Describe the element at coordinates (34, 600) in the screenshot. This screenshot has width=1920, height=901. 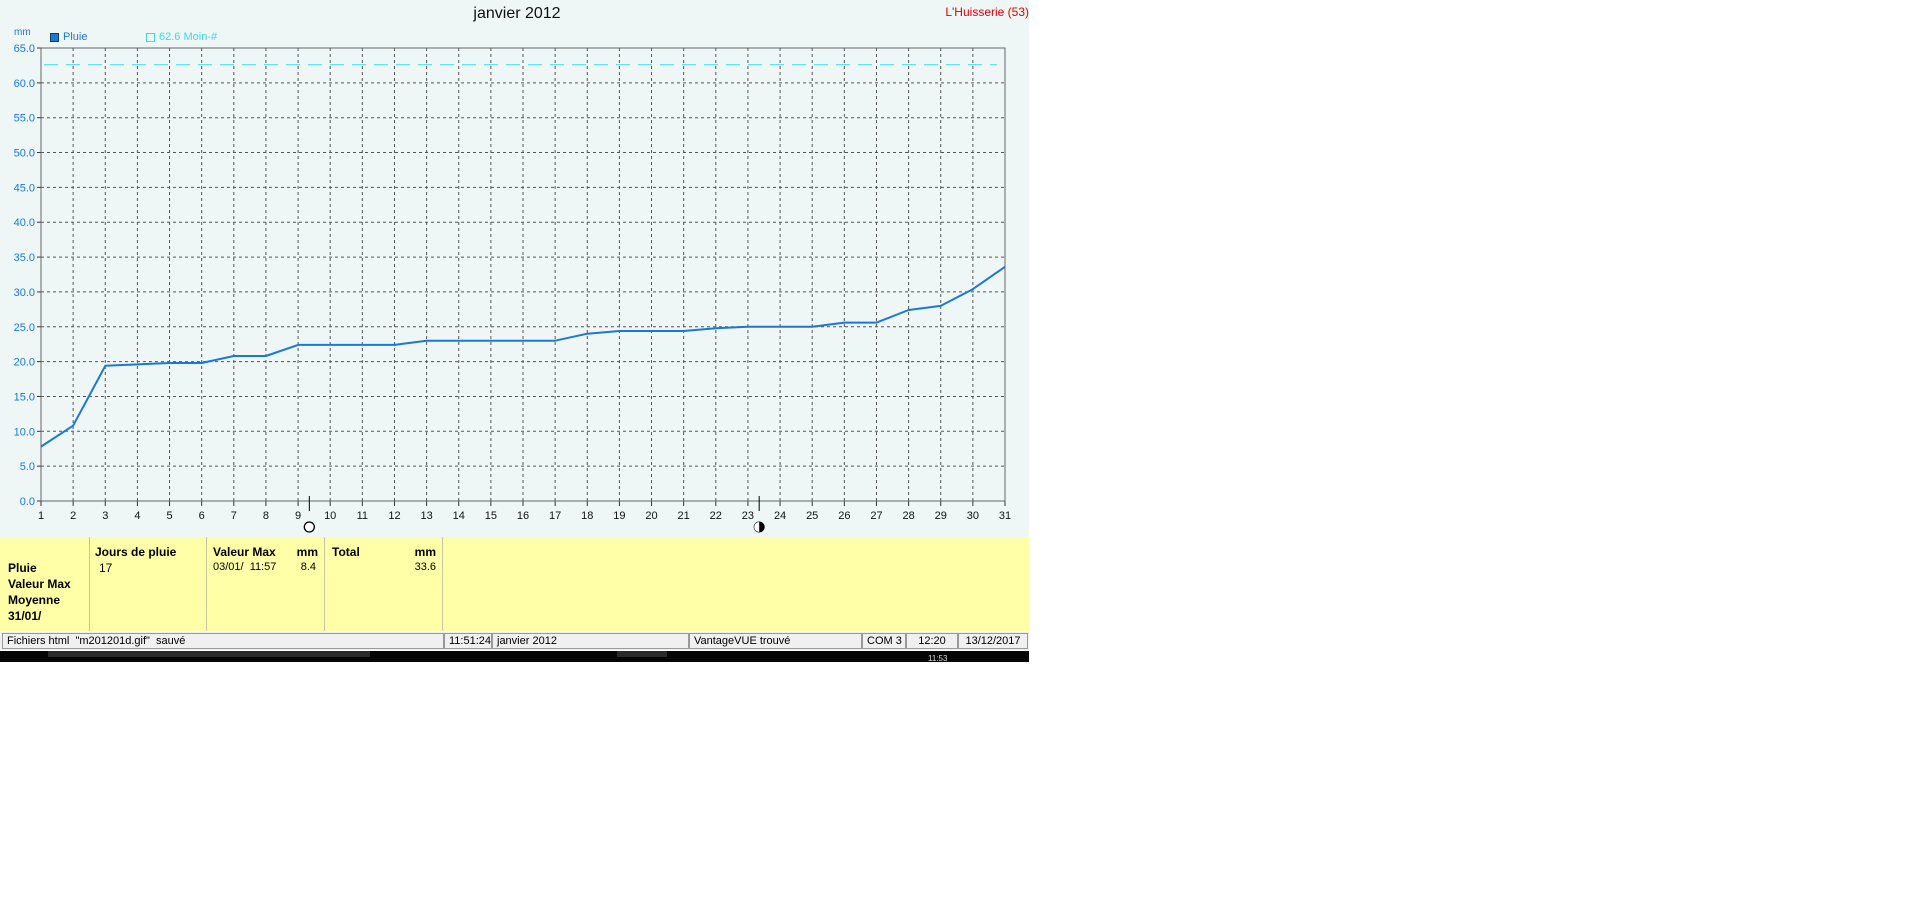
I see `row-label-moyenne: Moyenne` at that location.